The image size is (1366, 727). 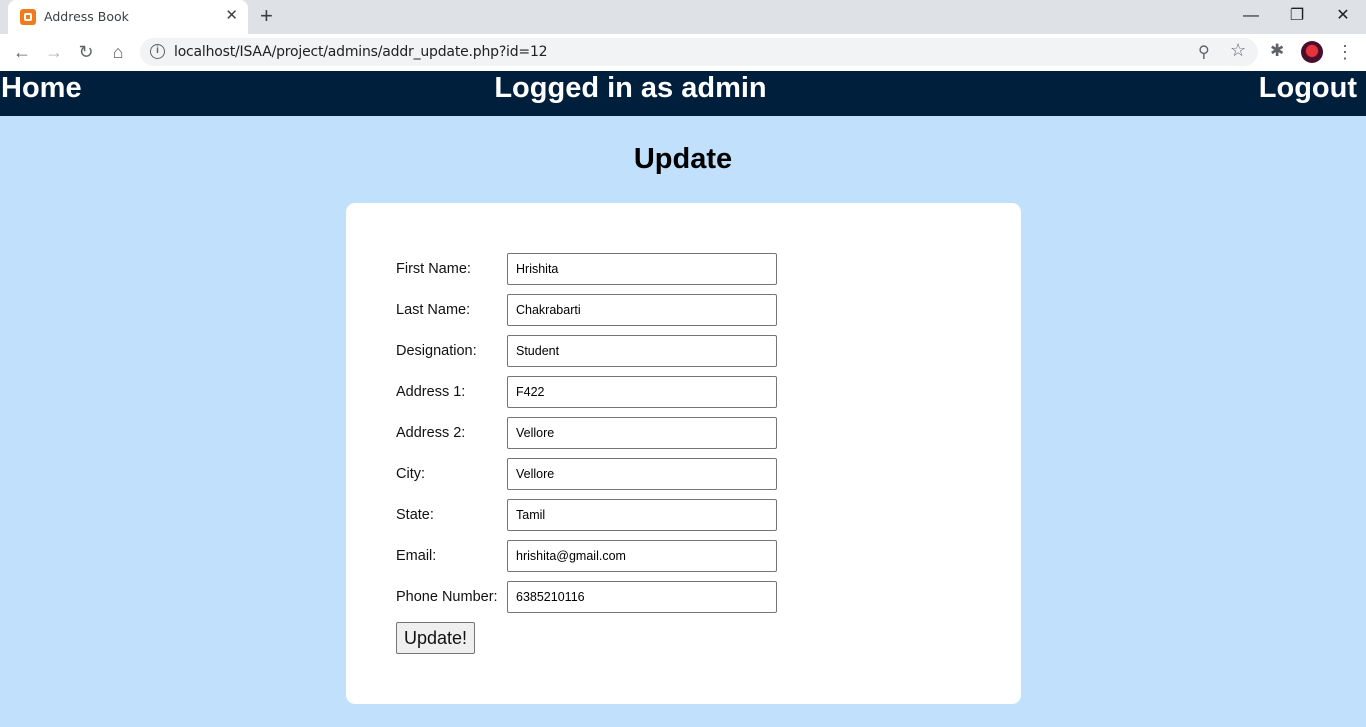 What do you see at coordinates (1345, 52) in the screenshot?
I see `browser-menu-icon: ⋮` at bounding box center [1345, 52].